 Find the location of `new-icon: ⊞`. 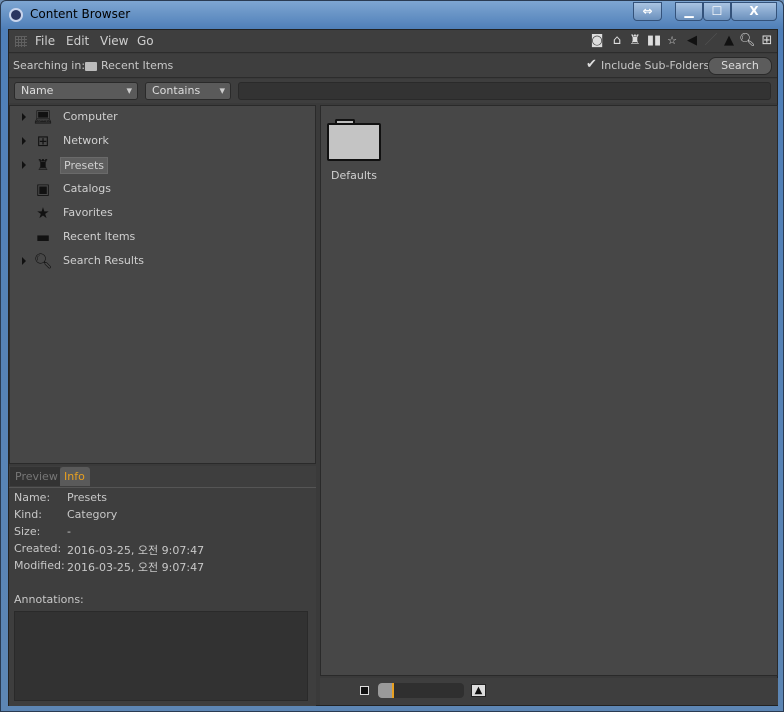

new-icon: ⊞ is located at coordinates (767, 41).